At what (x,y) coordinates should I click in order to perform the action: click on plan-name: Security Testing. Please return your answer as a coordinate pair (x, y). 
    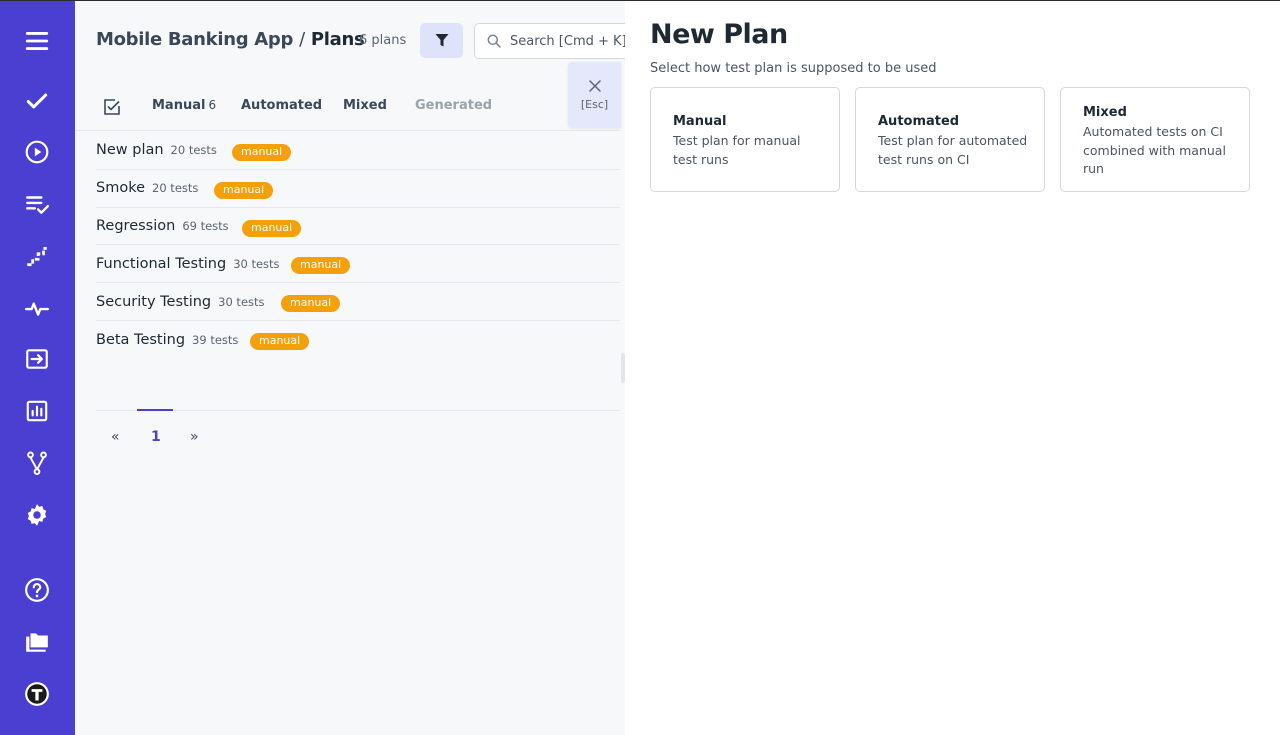
    Looking at the image, I should click on (153, 302).